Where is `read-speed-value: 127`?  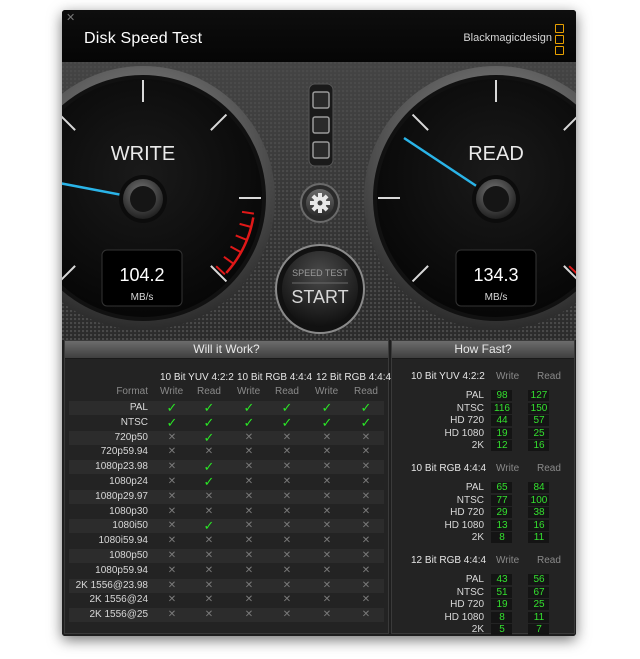 read-speed-value: 127 is located at coordinates (539, 395).